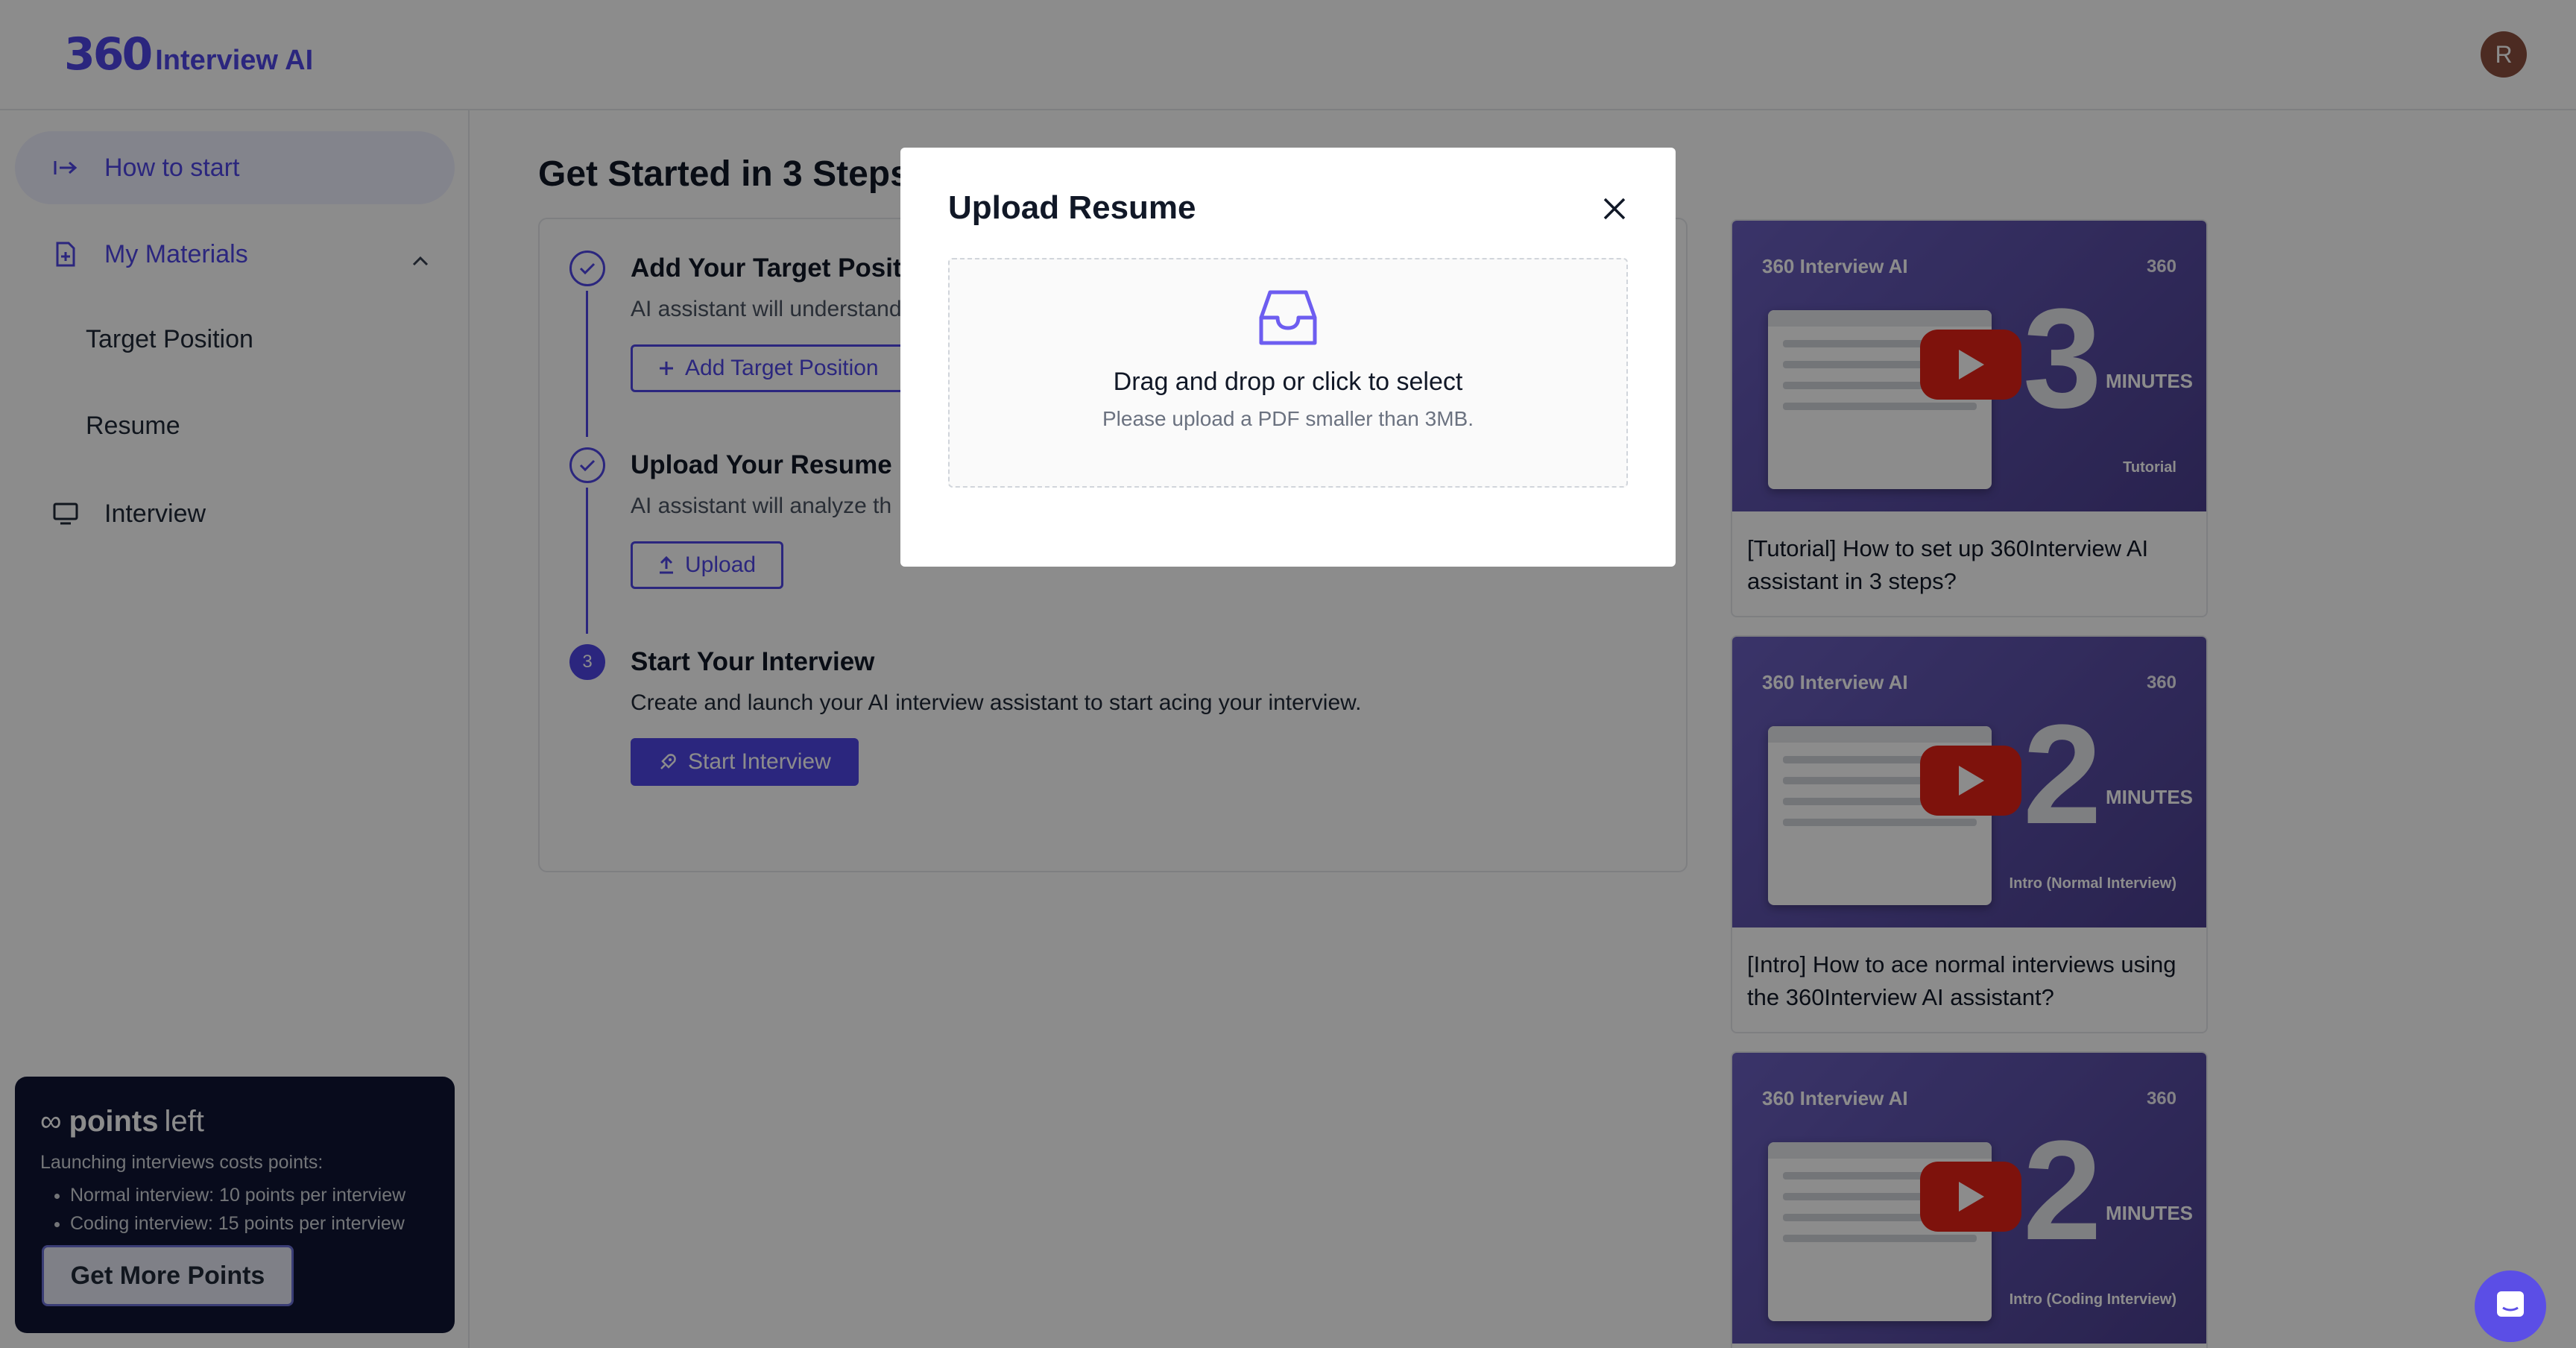 The image size is (2576, 1348). What do you see at coordinates (1288, 418) in the screenshot?
I see `dropzone-hint: Please upload a PDF smaller than 3MB.` at bounding box center [1288, 418].